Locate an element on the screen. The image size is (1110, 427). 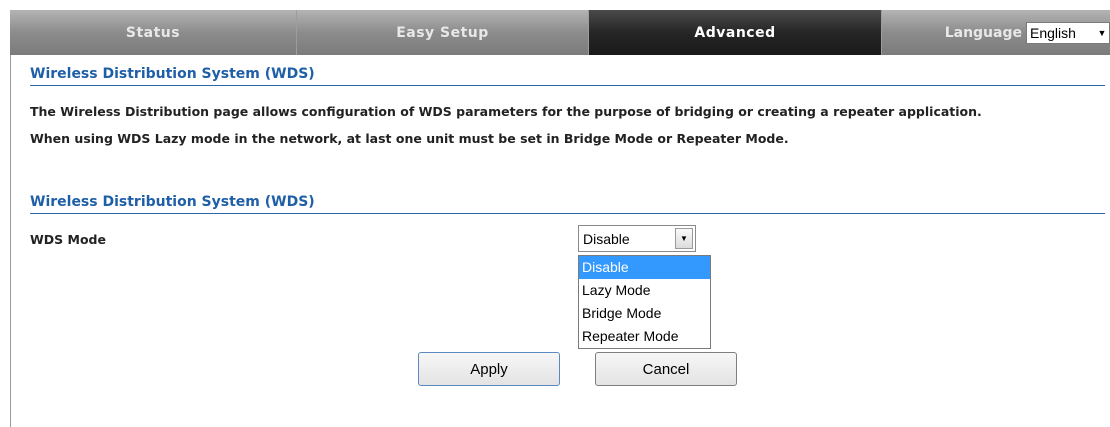
tab-advanced: Advanced is located at coordinates (735, 32).